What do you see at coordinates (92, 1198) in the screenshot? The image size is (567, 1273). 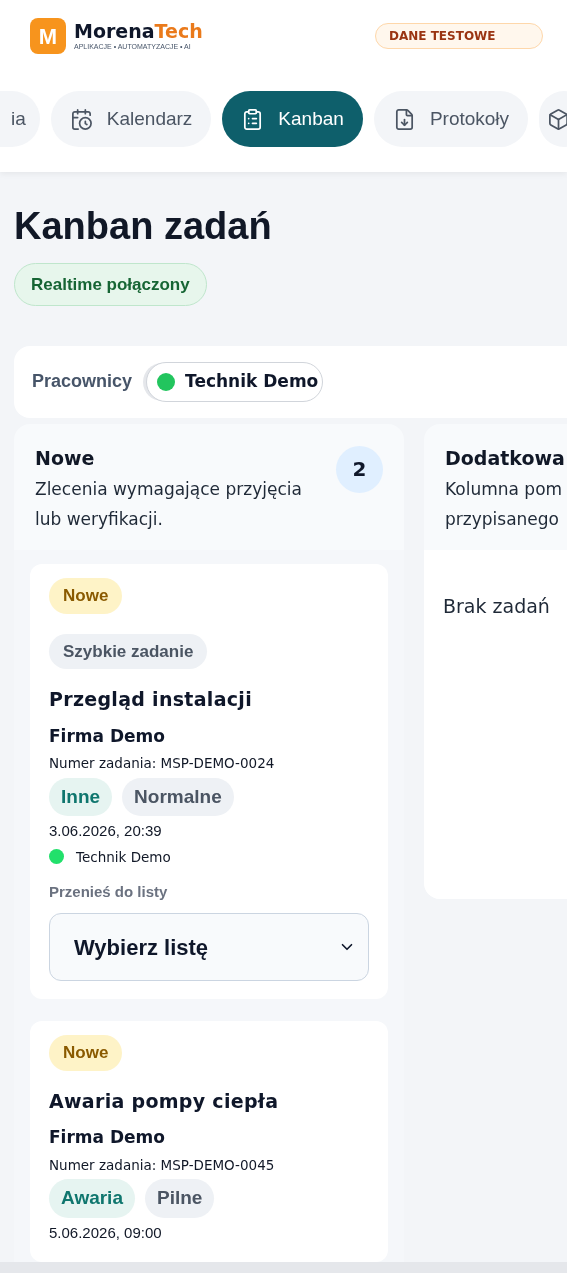 I see `category-tag: Awaria` at bounding box center [92, 1198].